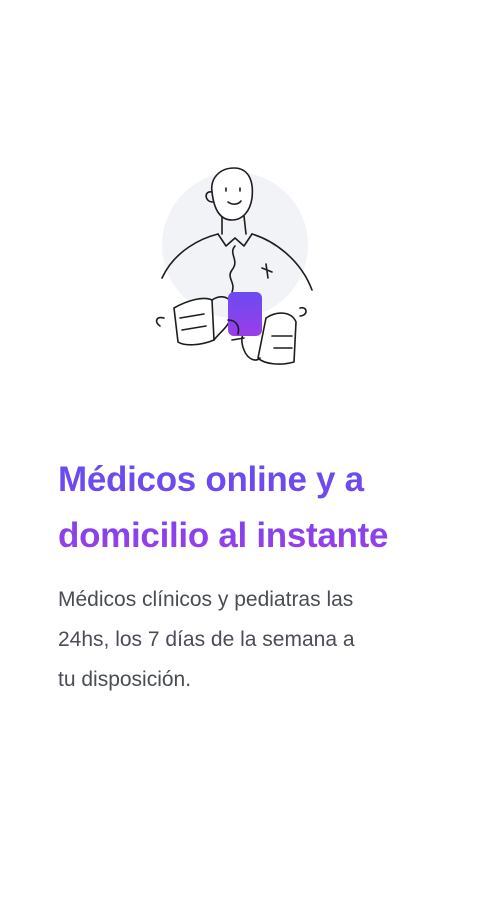 The width and height of the screenshot is (504, 900). Describe the element at coordinates (211, 479) in the screenshot. I see `title-line-1: Médicos online y a` at that location.